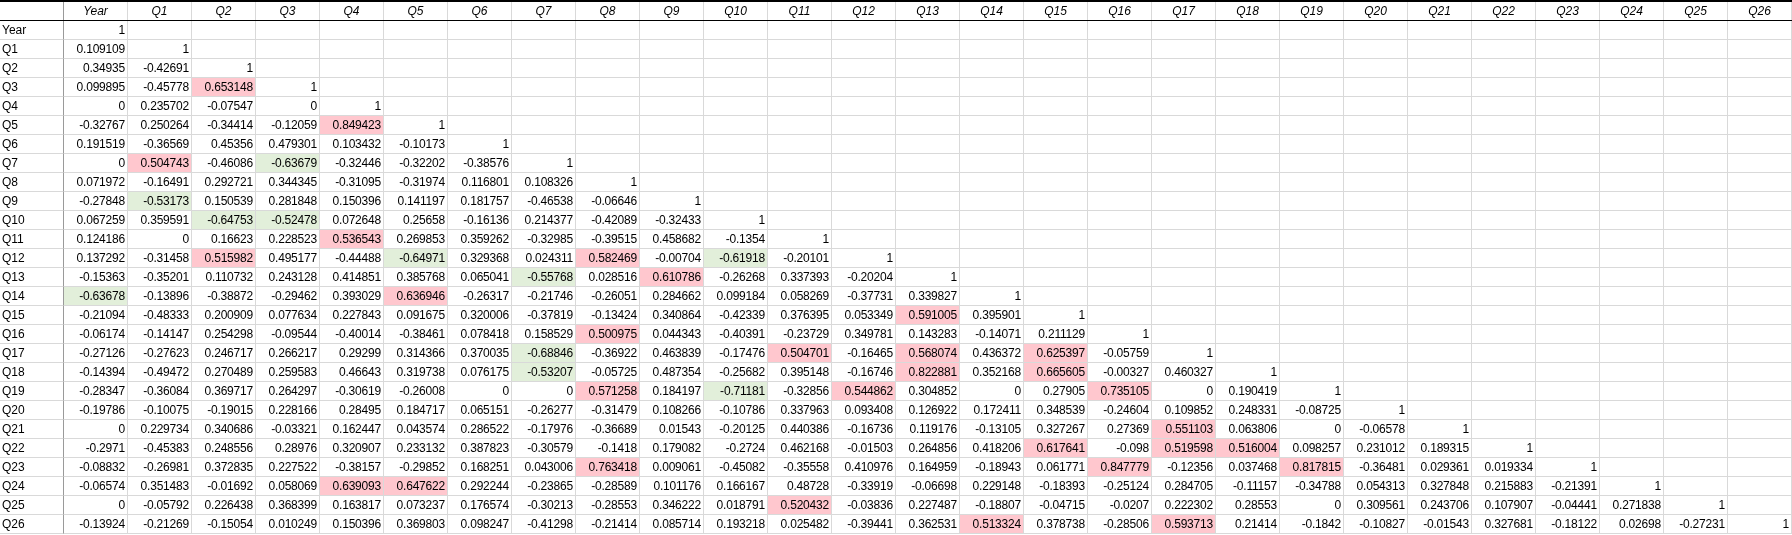 The width and height of the screenshot is (1792, 535). Describe the element at coordinates (1568, 505) in the screenshot. I see `table-cell: -0.04441` at that location.